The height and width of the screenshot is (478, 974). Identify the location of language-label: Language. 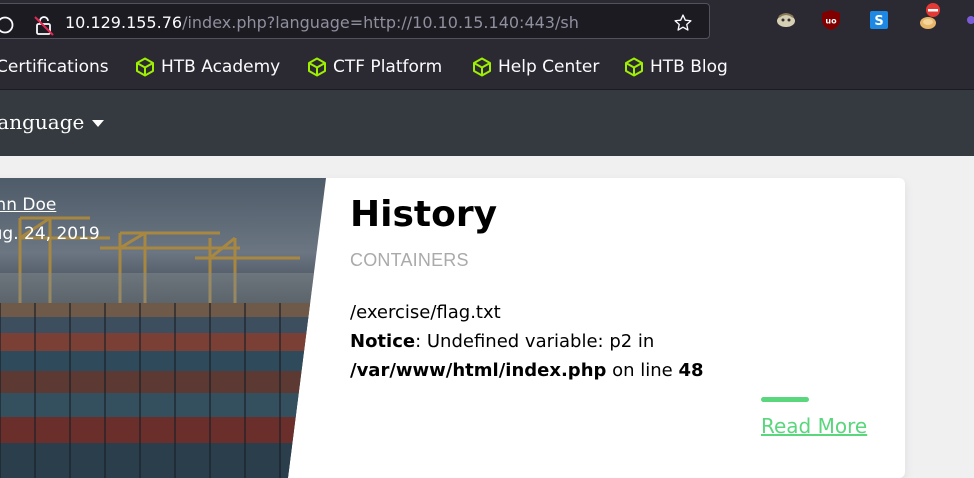
(42, 122).